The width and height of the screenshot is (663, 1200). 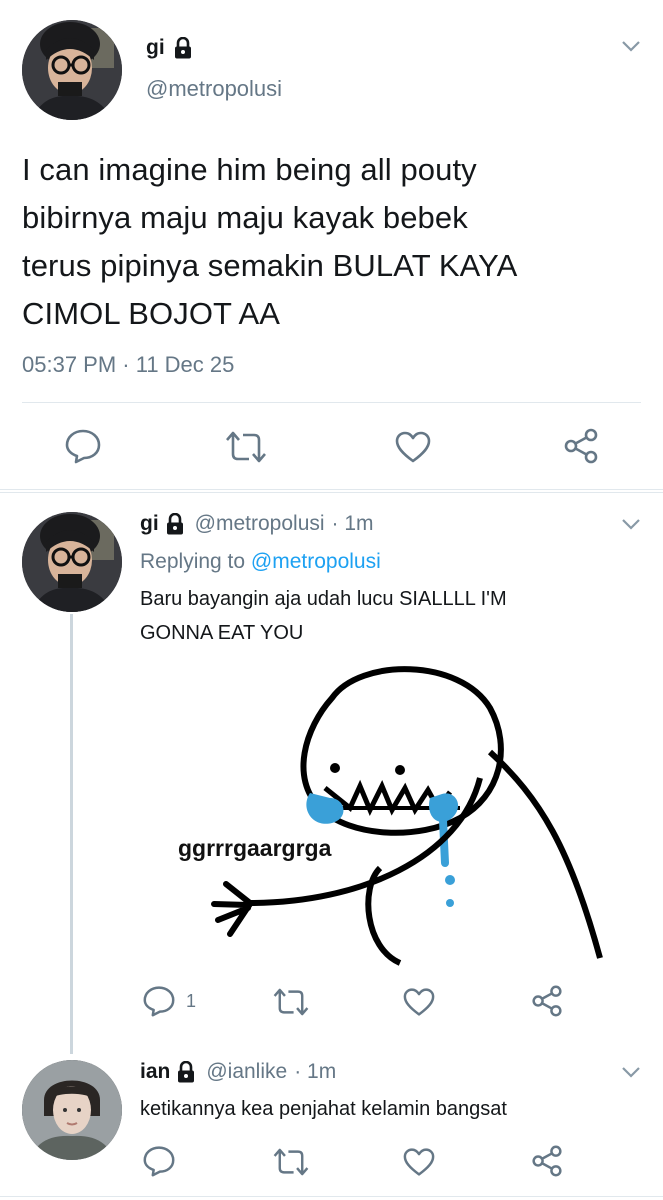 What do you see at coordinates (246, 1072) in the screenshot?
I see `author-handle: @ianlike` at bounding box center [246, 1072].